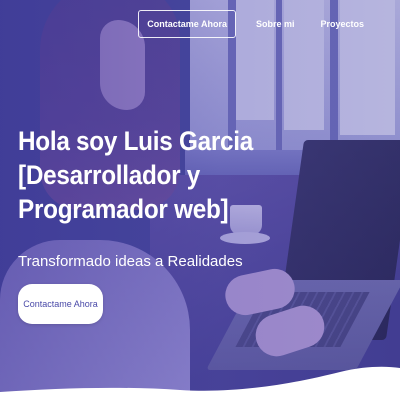 Image resolution: width=400 pixels, height=400 pixels. What do you see at coordinates (275, 24) in the screenshot?
I see `nav-link-about: Sobre mi` at bounding box center [275, 24].